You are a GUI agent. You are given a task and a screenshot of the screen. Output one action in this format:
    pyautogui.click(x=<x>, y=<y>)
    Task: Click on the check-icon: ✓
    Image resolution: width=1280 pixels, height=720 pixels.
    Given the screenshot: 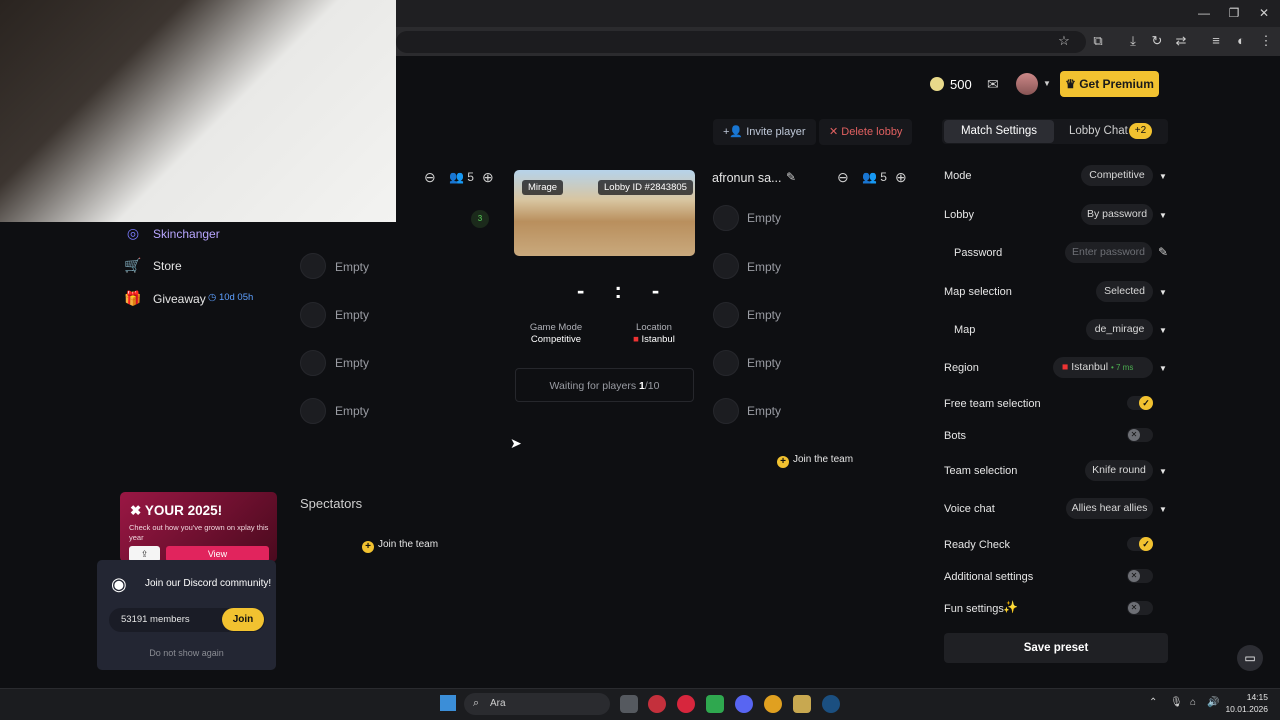 What is the action you would take?
    pyautogui.click(x=1146, y=403)
    